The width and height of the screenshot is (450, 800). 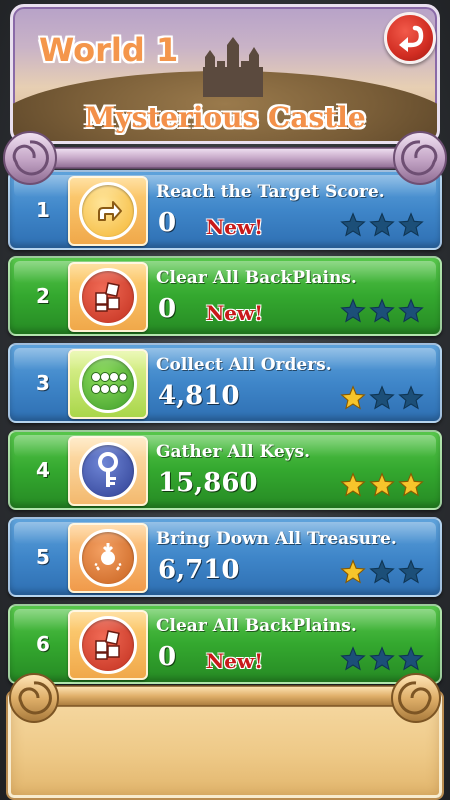 I want to click on level-score: 4,810, so click(x=199, y=396).